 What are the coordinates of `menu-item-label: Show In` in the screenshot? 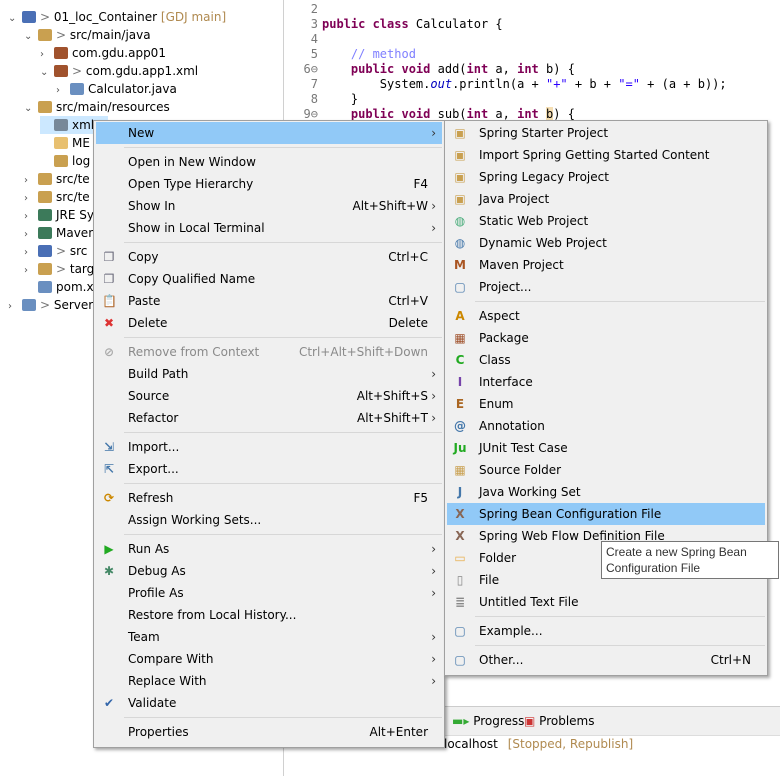 It's located at (152, 206).